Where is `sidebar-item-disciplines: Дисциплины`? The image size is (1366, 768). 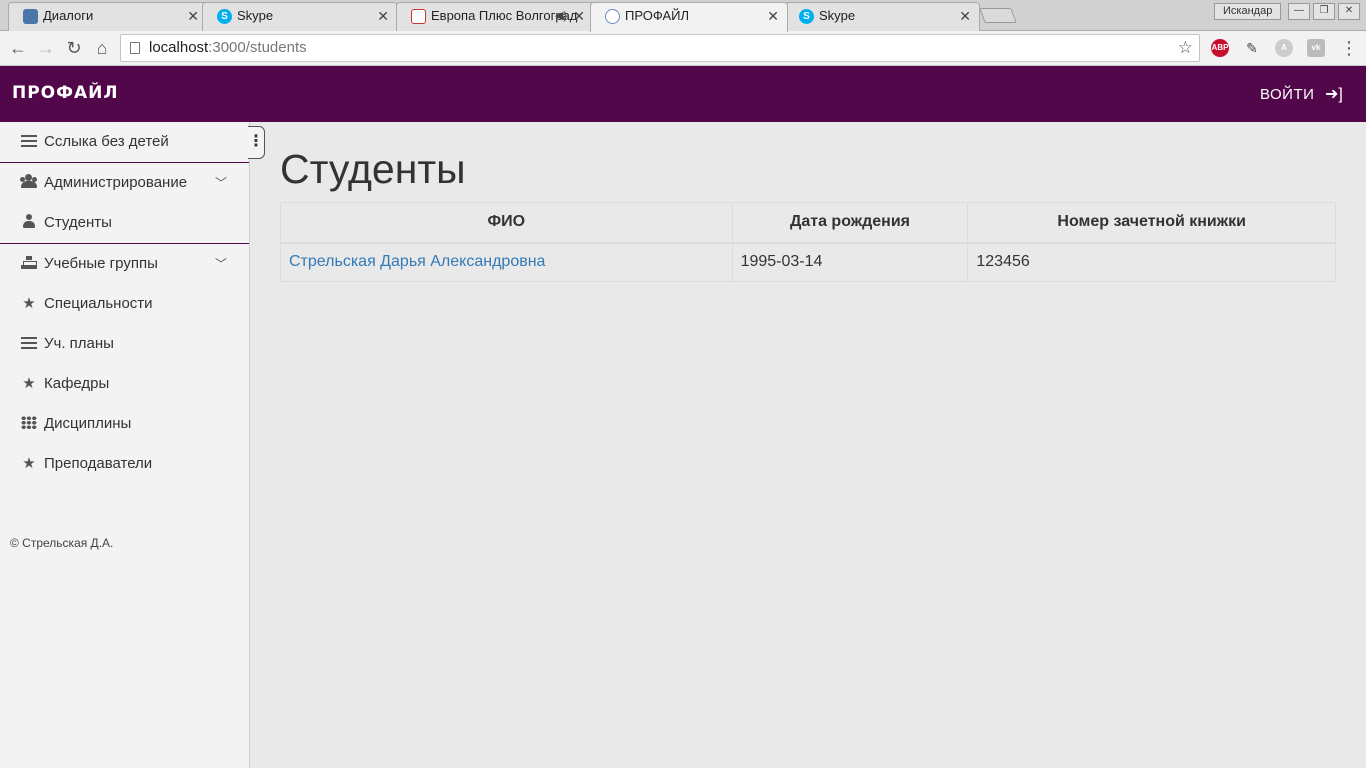
sidebar-item-disciplines: Дисциплины is located at coordinates (124, 424).